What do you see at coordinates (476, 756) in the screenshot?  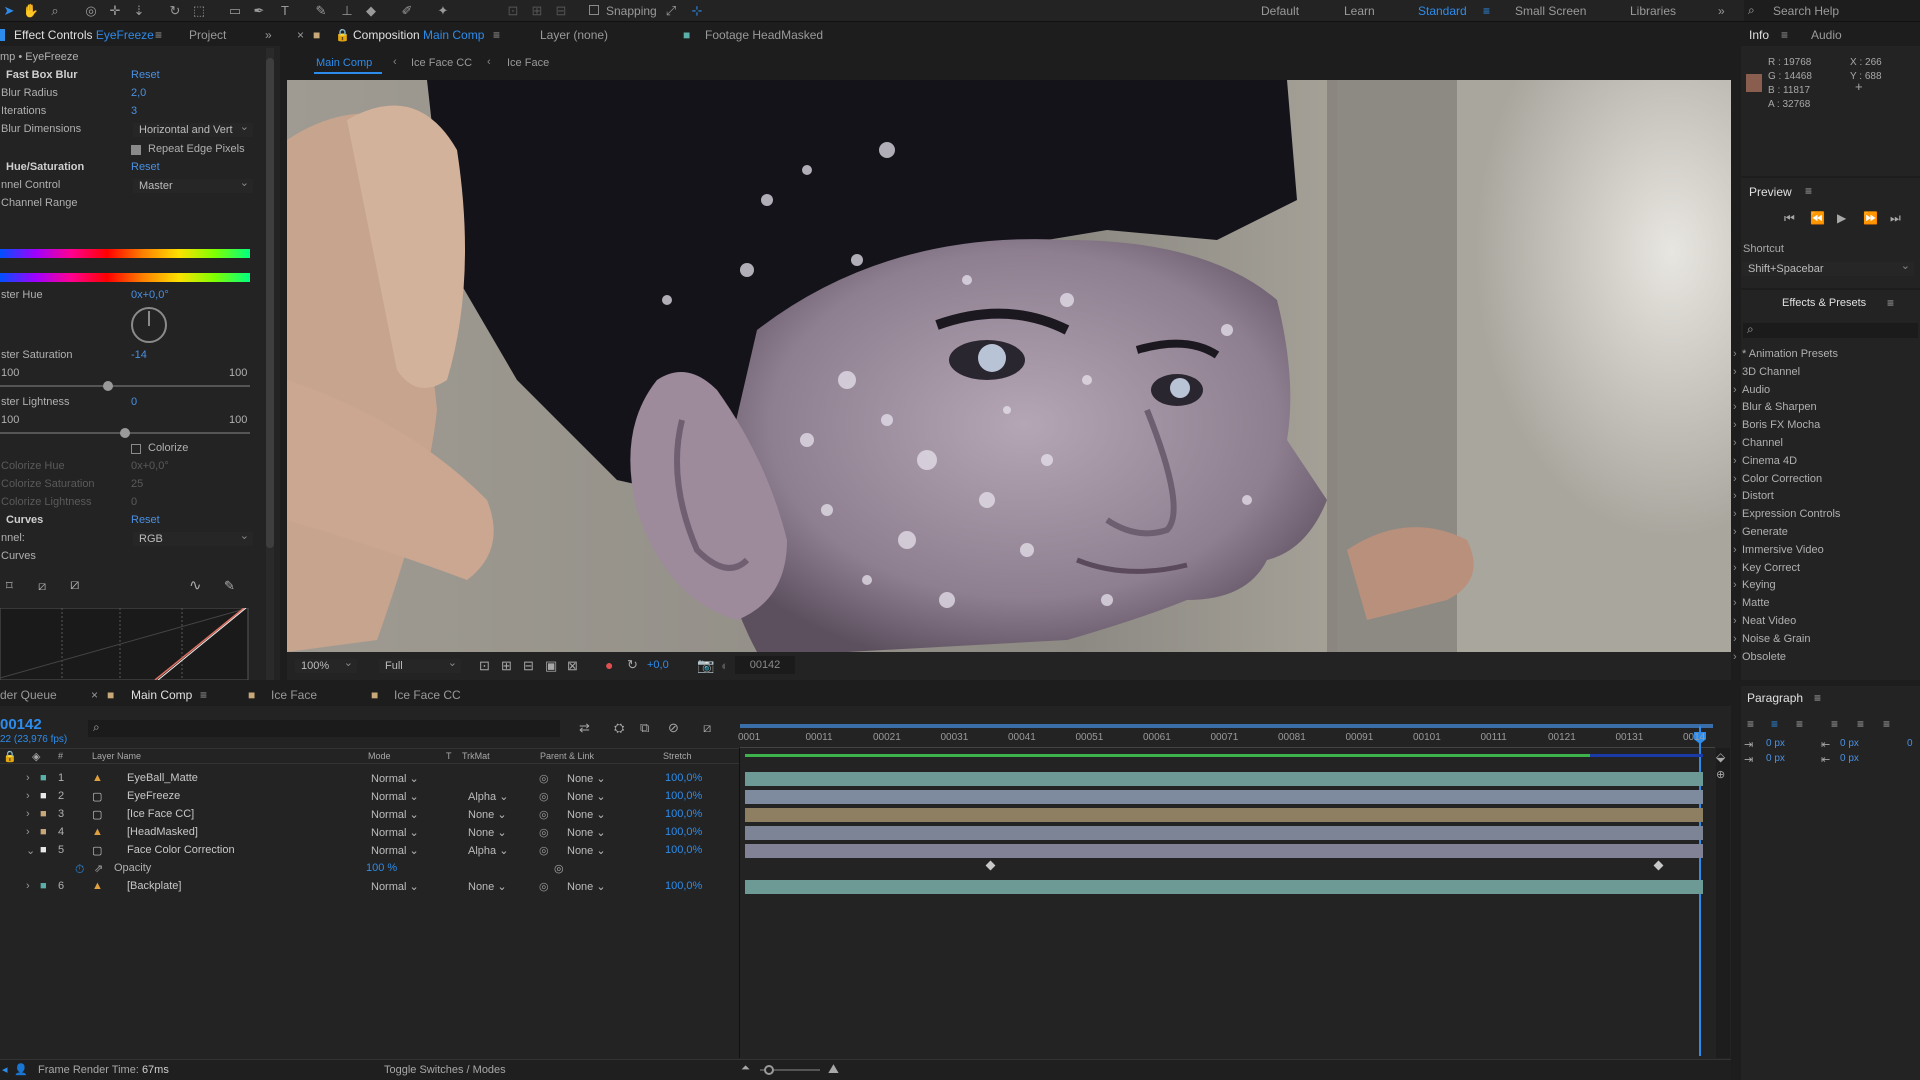 I see `trkmat-column-header: TrkMat` at bounding box center [476, 756].